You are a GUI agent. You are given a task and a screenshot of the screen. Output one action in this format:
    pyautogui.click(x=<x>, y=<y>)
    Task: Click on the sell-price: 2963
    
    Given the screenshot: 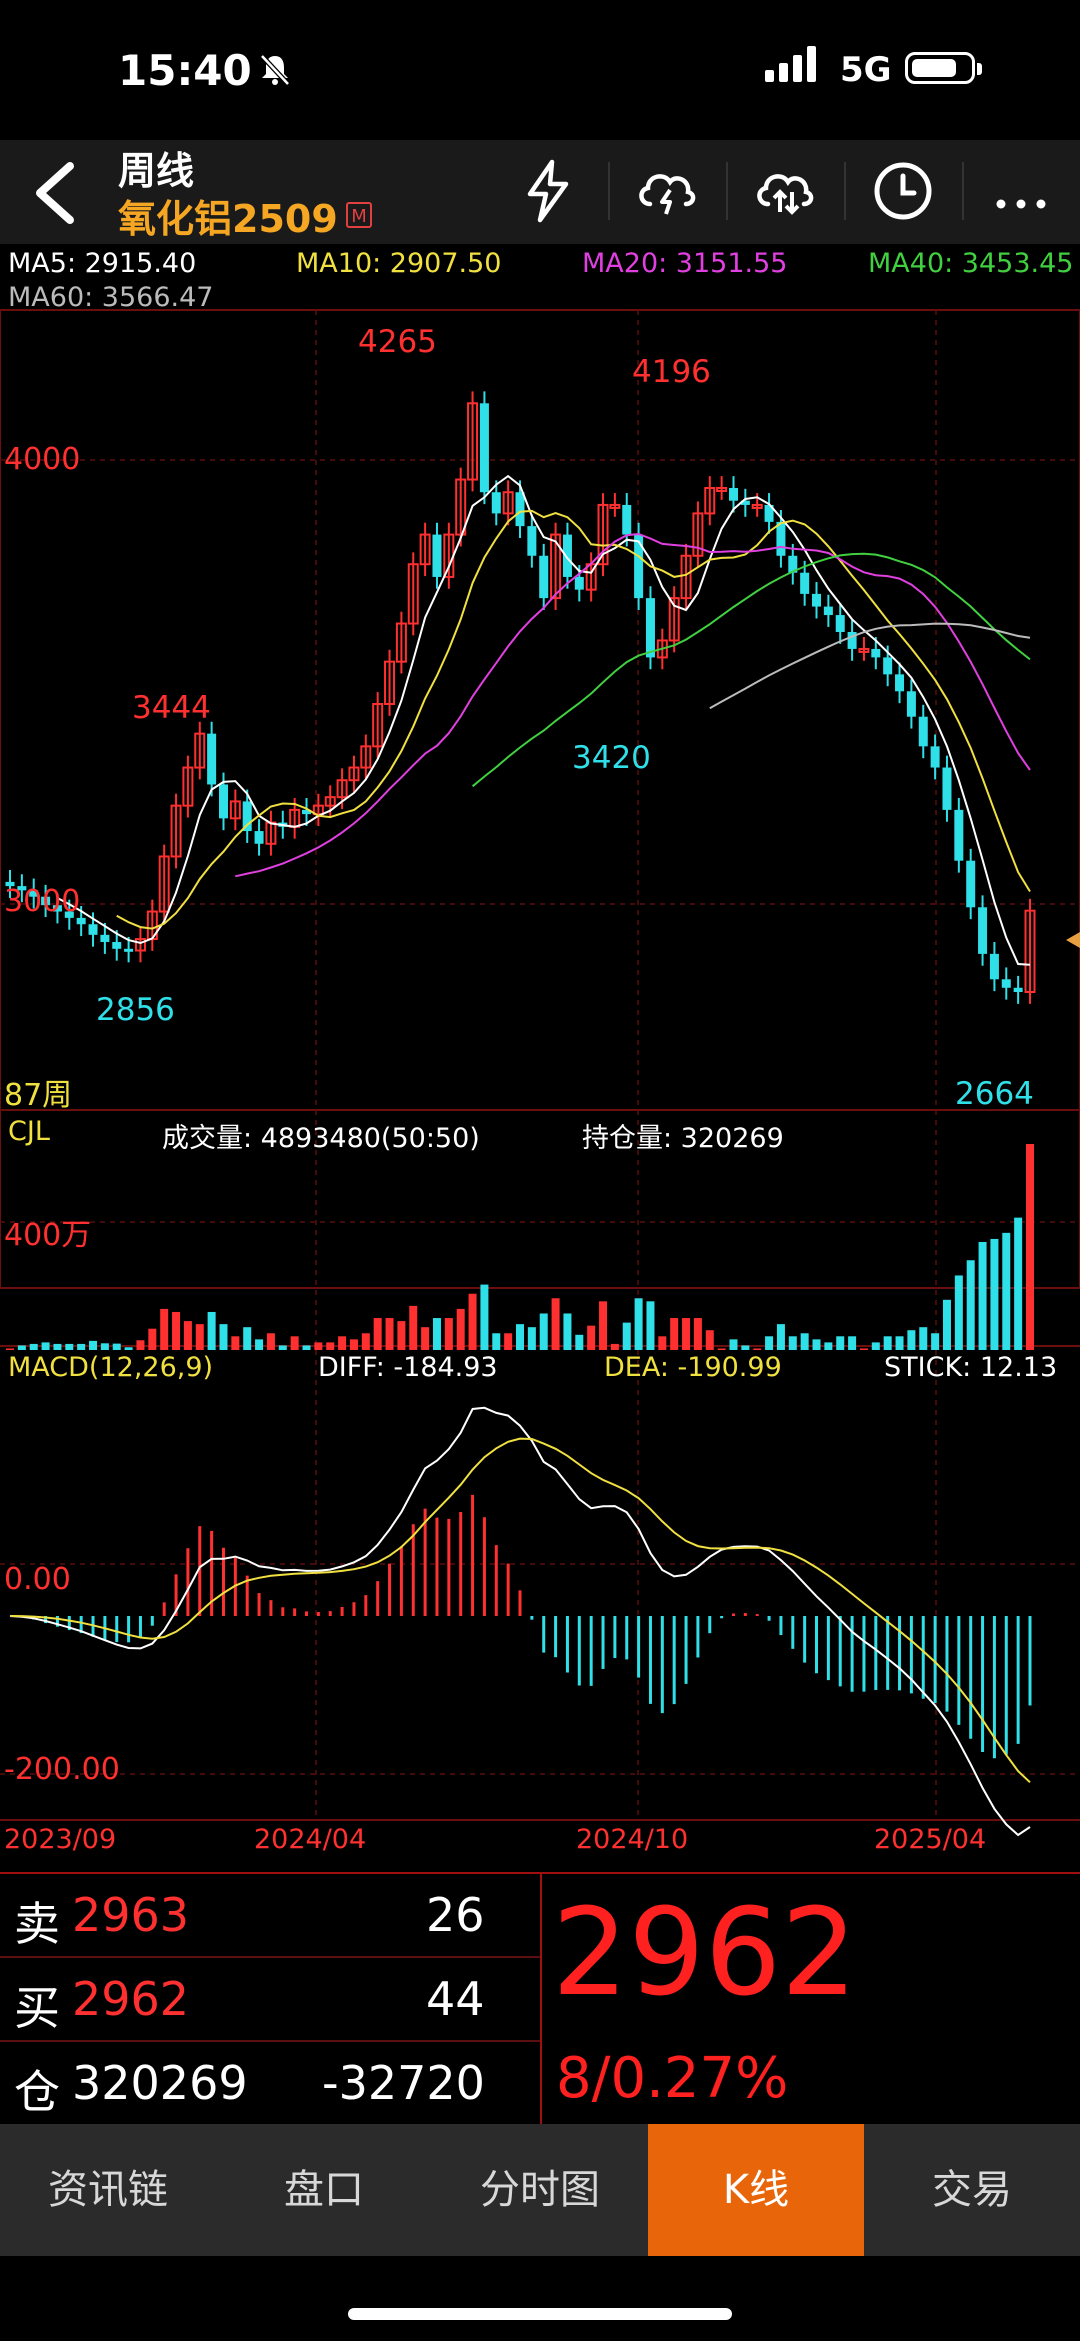 What is the action you would take?
    pyautogui.click(x=131, y=1915)
    